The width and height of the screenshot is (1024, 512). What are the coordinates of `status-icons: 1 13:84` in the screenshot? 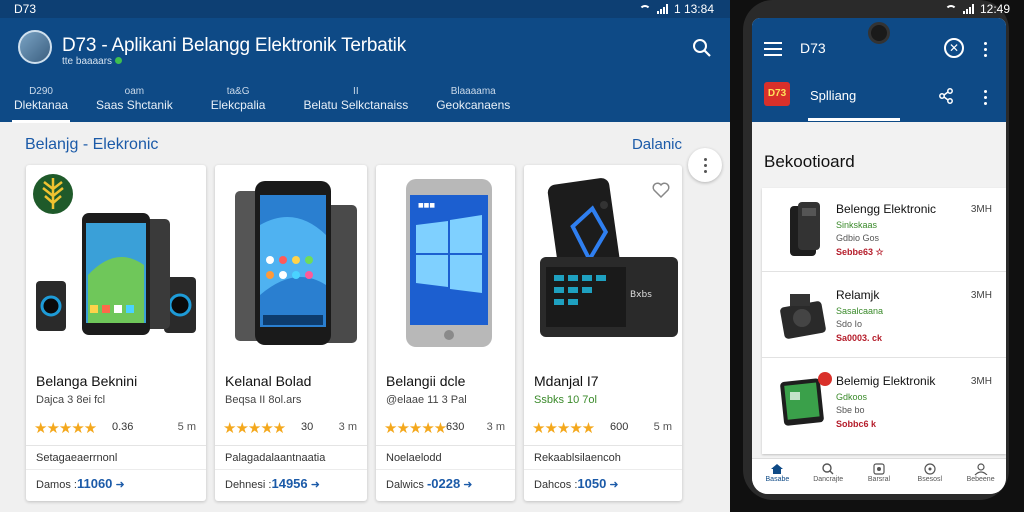 It's located at (676, 9).